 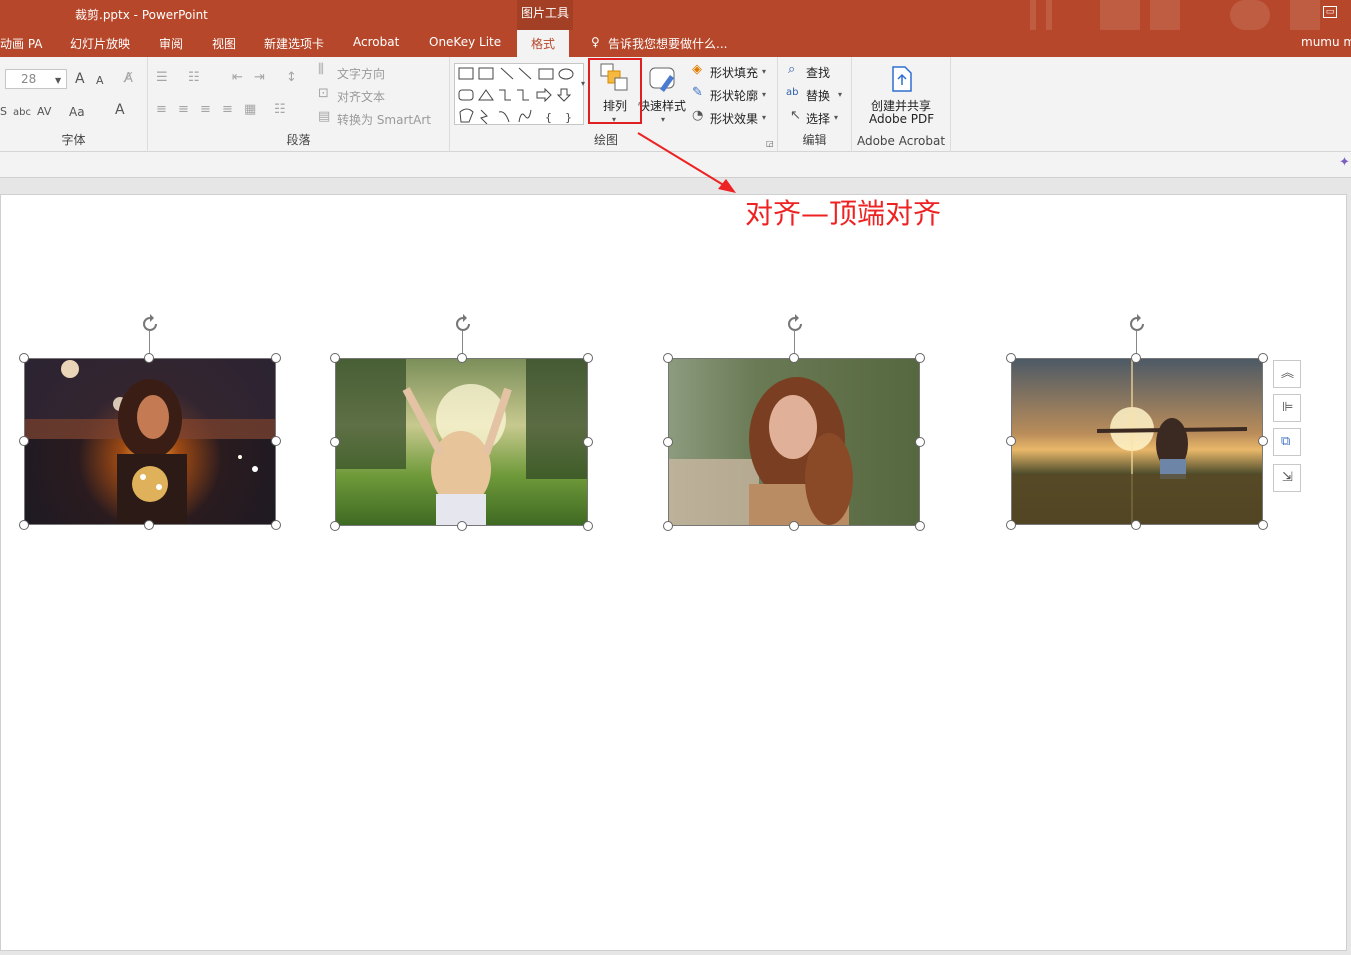 What do you see at coordinates (662, 105) in the screenshot?
I see `quick-styles-button: 快速样式` at bounding box center [662, 105].